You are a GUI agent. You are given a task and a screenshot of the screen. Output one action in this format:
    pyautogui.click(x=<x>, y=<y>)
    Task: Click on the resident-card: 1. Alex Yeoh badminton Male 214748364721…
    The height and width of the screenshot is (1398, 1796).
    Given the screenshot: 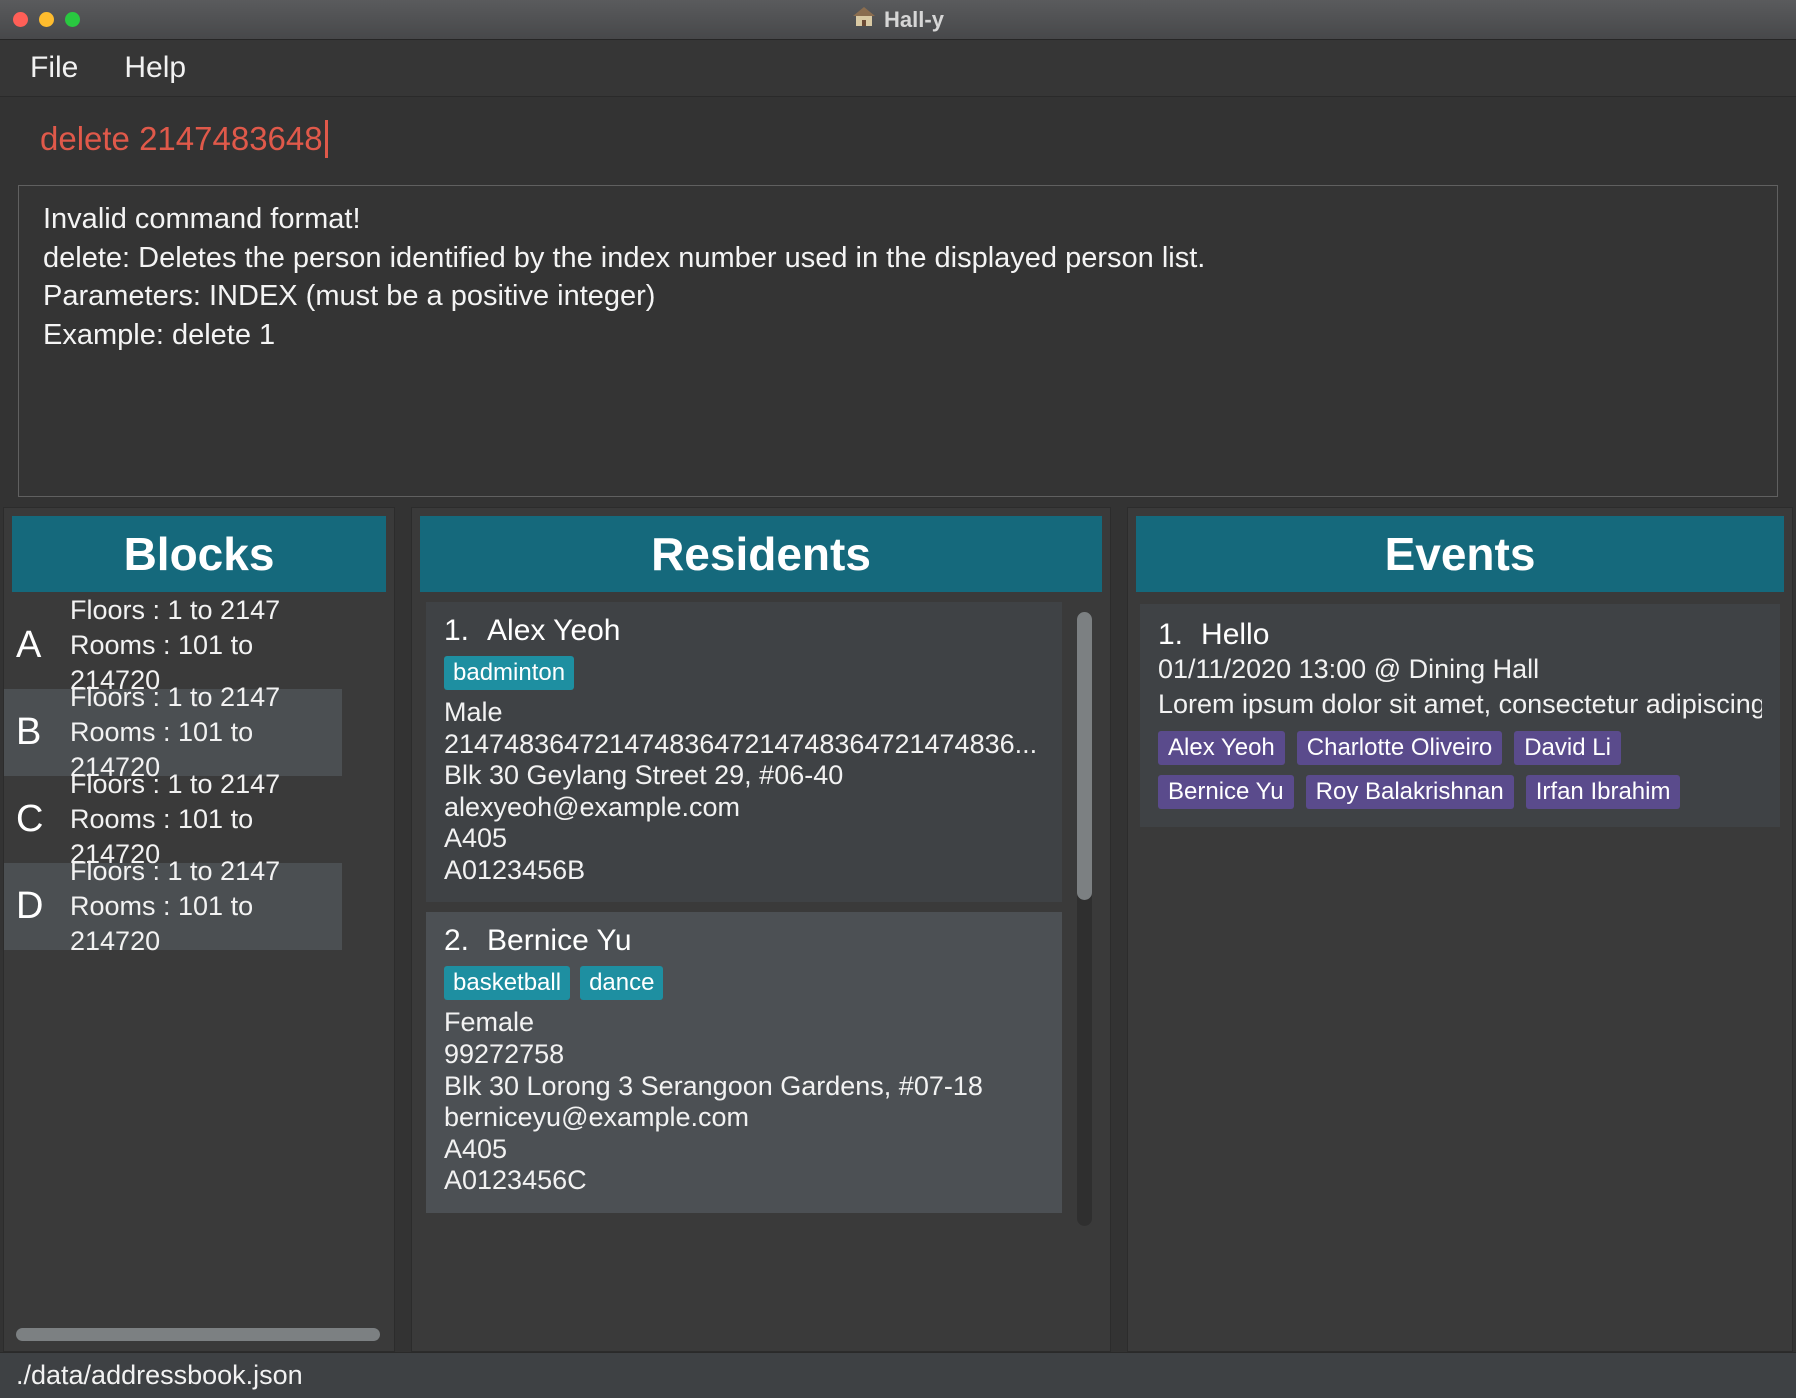 What is the action you would take?
    pyautogui.click(x=744, y=752)
    